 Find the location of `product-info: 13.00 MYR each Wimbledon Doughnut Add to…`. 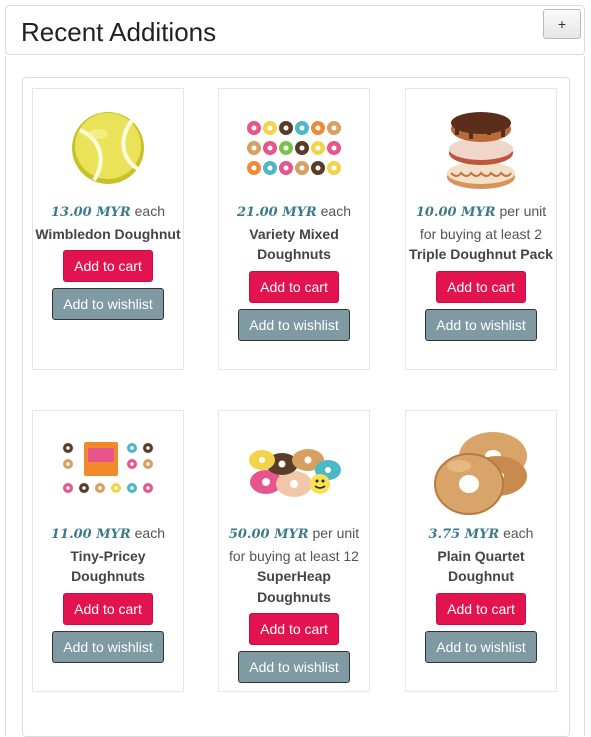

product-info: 13.00 MYR each Wimbledon Doughnut Add to… is located at coordinates (108, 260).